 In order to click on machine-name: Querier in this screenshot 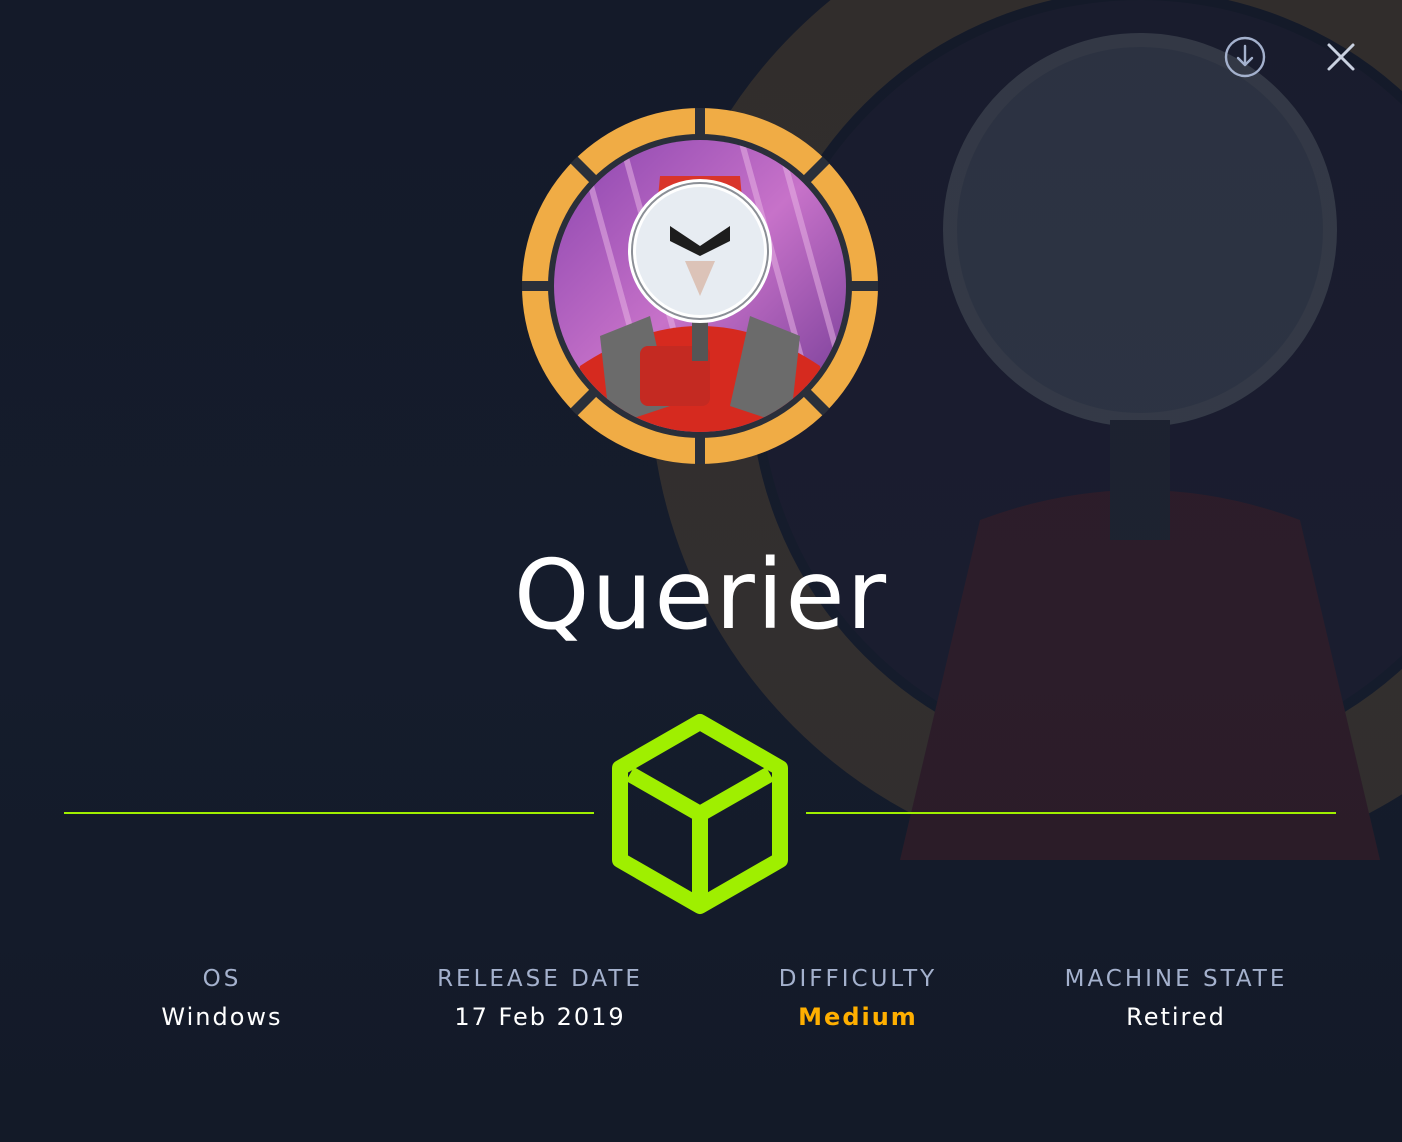, I will do `click(701, 595)`.